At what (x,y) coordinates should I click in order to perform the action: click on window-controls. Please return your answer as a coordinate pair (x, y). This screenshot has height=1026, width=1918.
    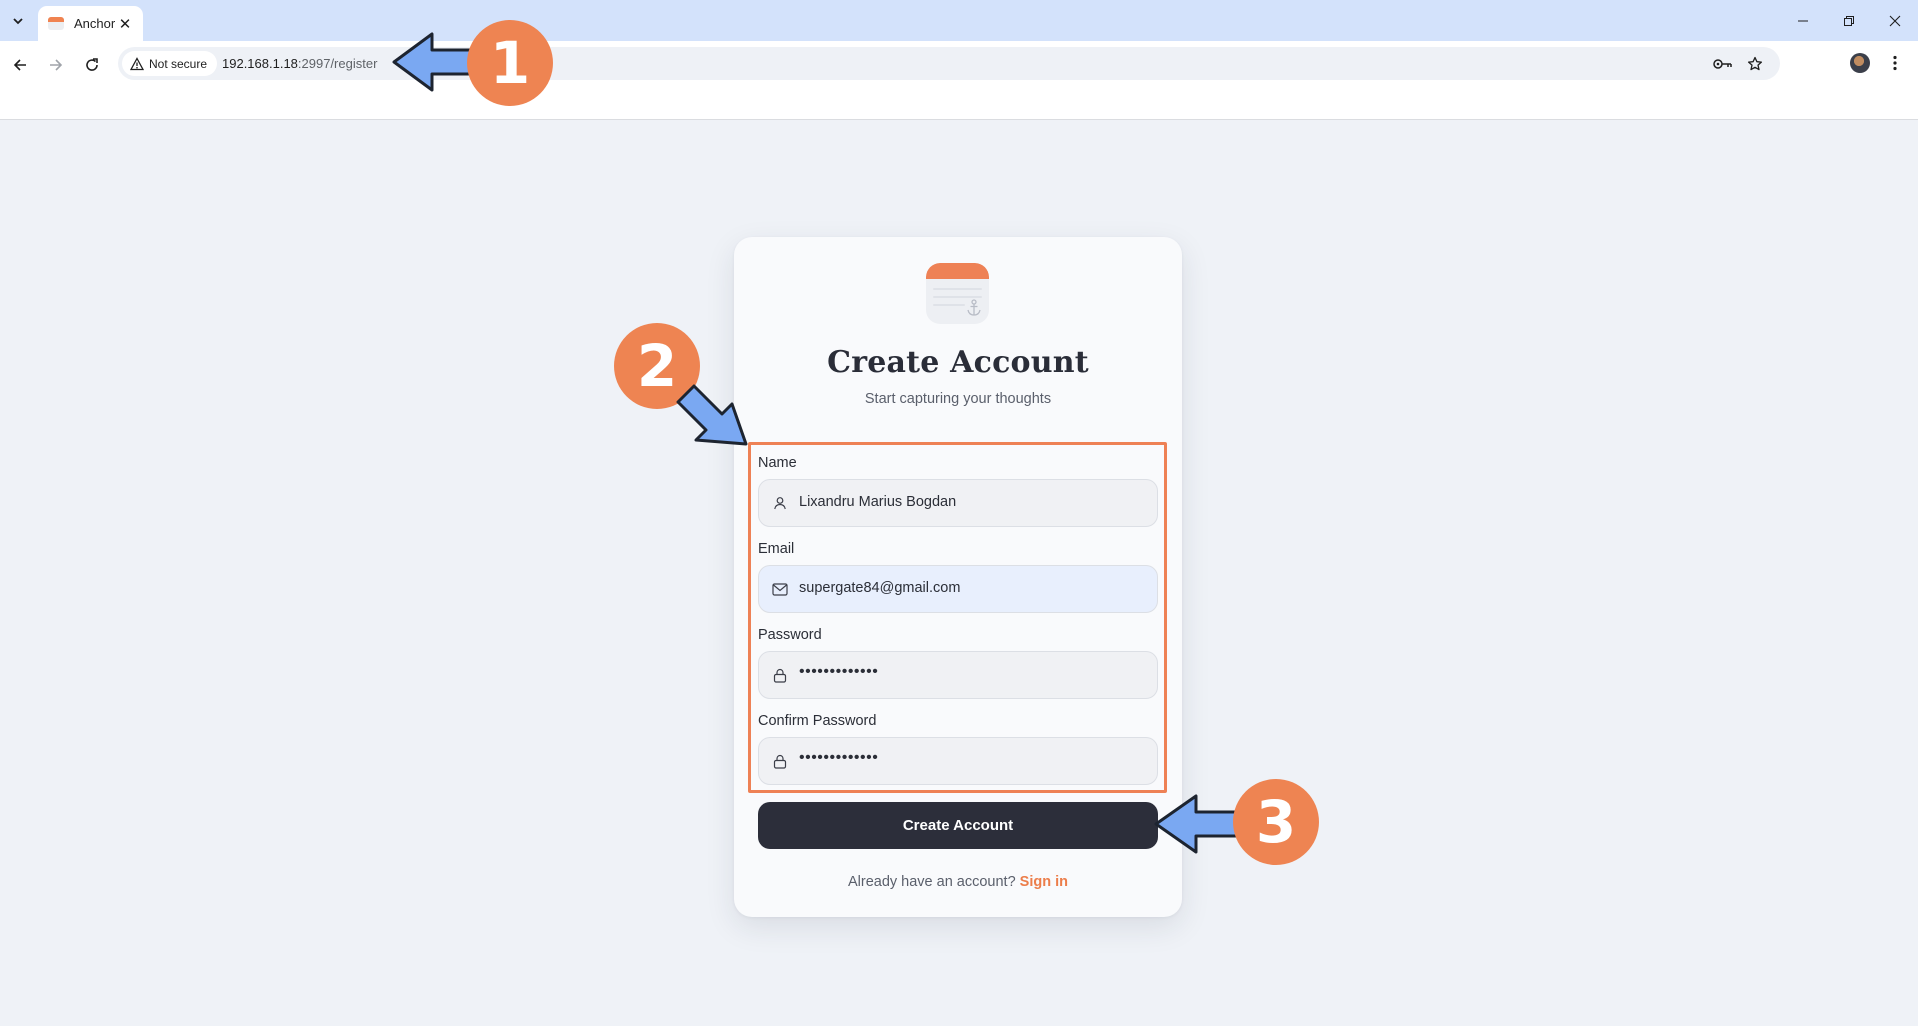
    Looking at the image, I should click on (1849, 20).